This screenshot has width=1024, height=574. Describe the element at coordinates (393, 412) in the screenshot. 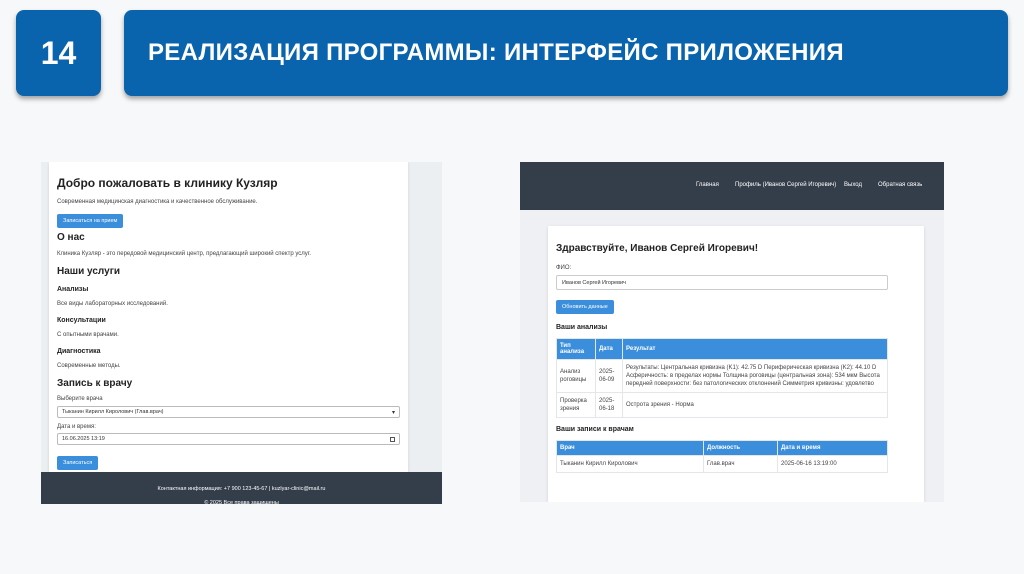

I see `chevron-down-icon: ▾` at that location.